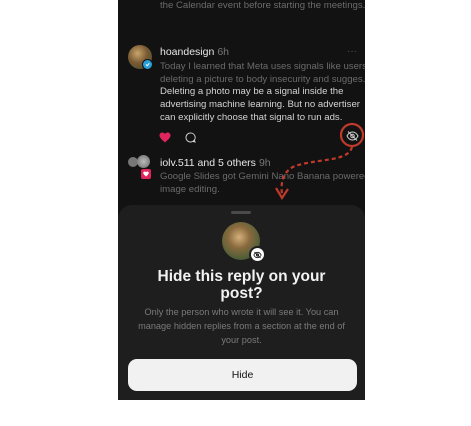 The height and width of the screenshot is (426, 471). I want to click on avatar, so click(143, 161).